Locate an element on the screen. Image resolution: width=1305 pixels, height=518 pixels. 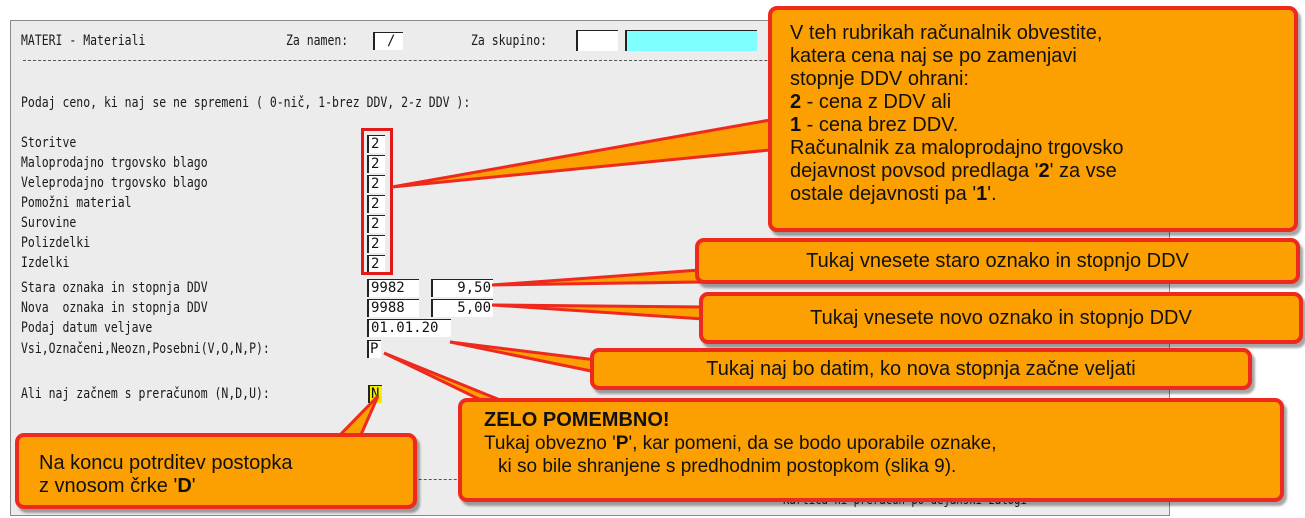
callout-important-title: ZELO POMEMBNO! is located at coordinates (577, 420).